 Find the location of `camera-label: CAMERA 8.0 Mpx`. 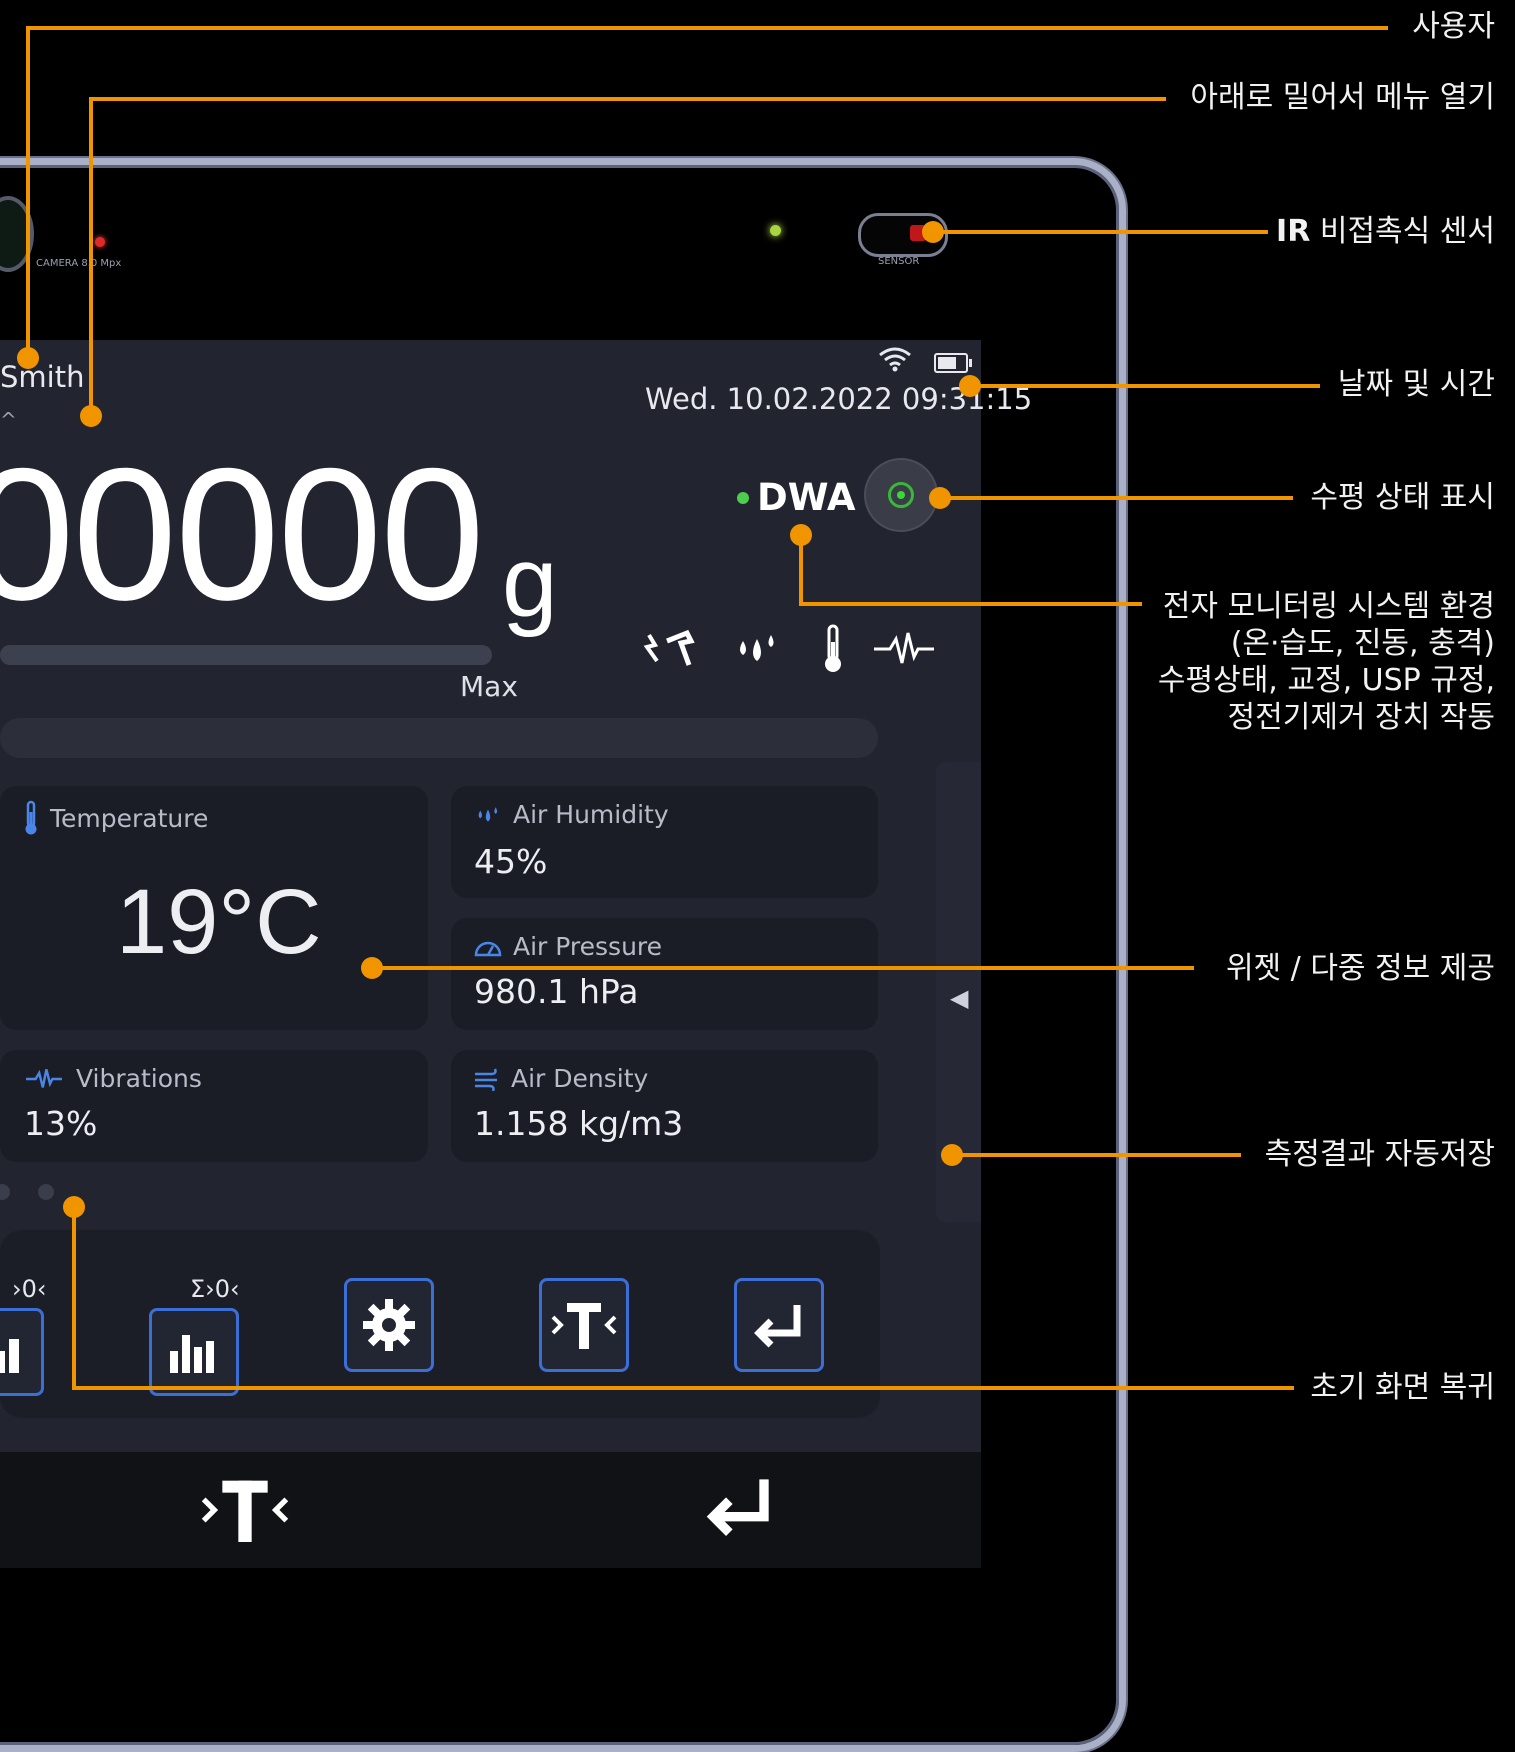

camera-label: CAMERA 8.0 Mpx is located at coordinates (79, 263).